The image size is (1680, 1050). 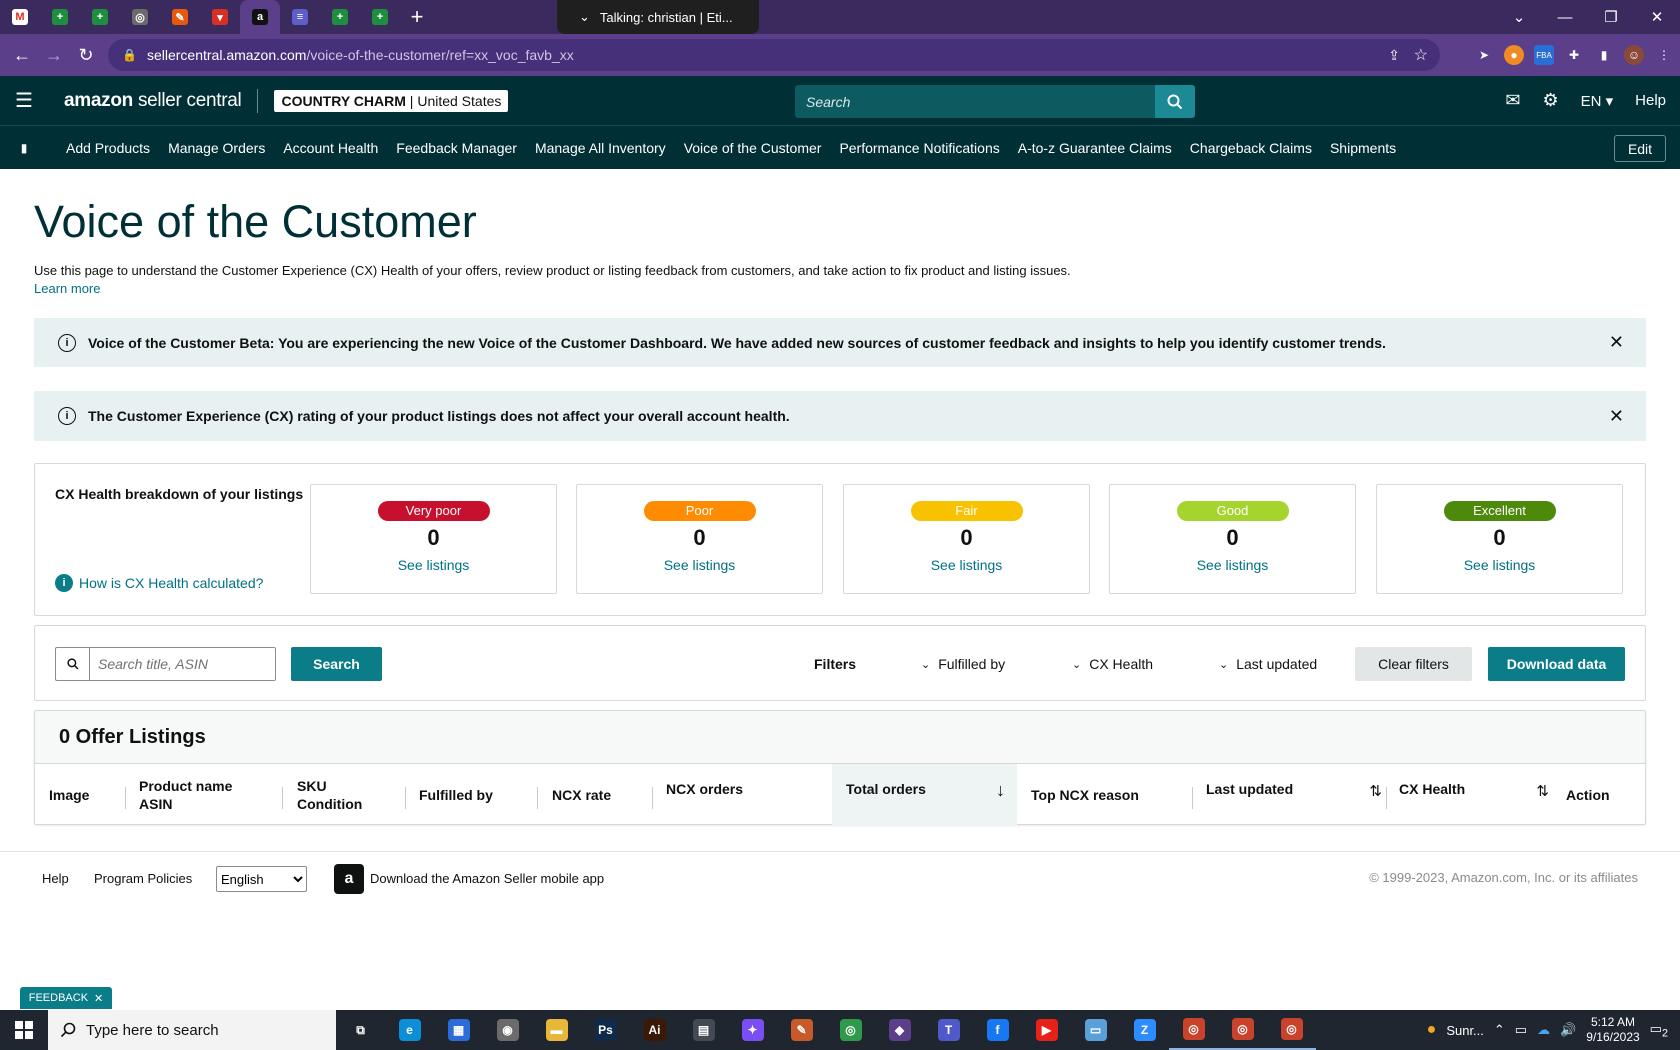 I want to click on bookmark-icon: ▮, so click(x=24, y=148).